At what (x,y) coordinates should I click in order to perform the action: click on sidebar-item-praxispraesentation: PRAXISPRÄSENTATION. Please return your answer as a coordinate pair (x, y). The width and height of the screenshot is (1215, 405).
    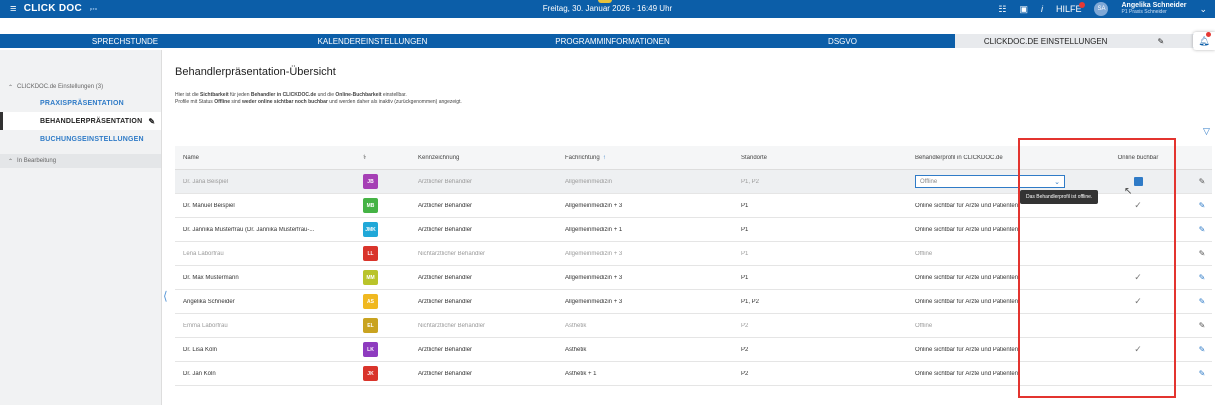
    Looking at the image, I should click on (80, 103).